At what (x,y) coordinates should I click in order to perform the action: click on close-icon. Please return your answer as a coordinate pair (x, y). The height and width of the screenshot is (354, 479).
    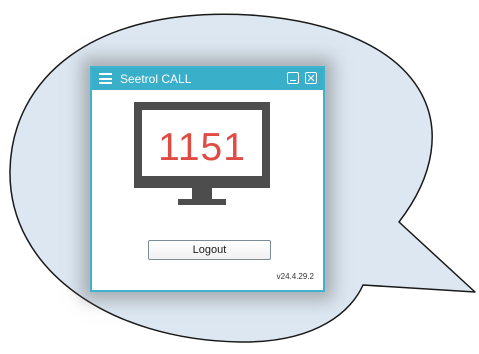
    Looking at the image, I should click on (311, 78).